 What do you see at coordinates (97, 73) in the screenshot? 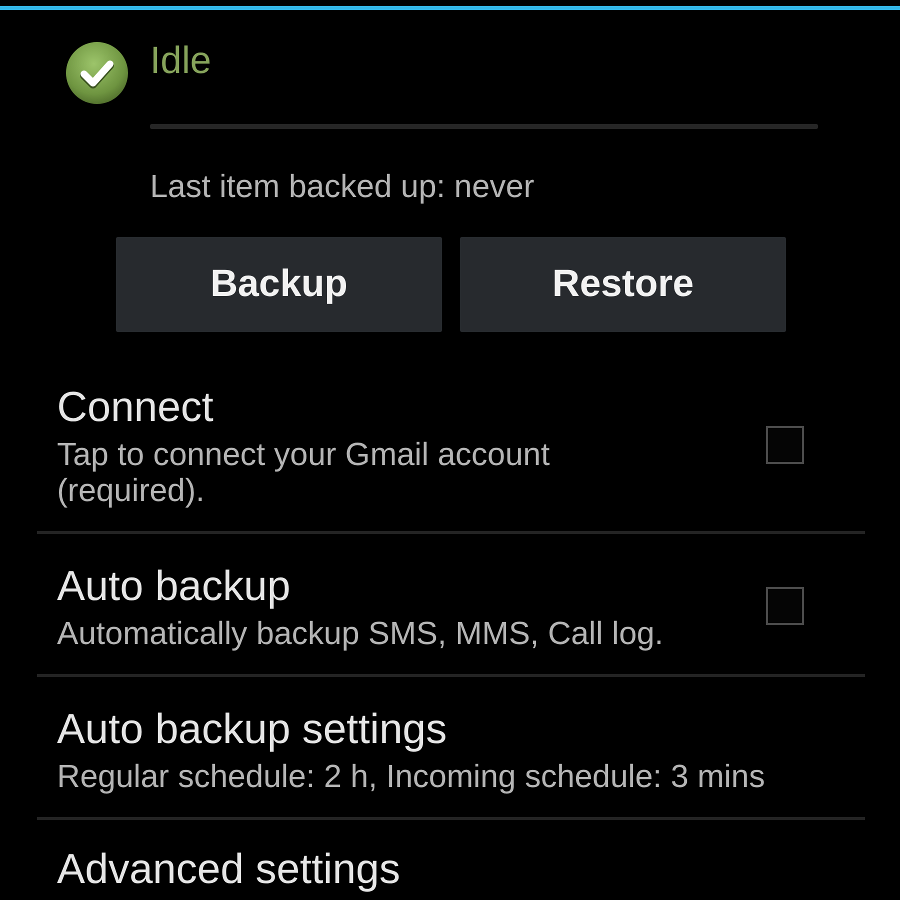
I see `check-circle-icon` at bounding box center [97, 73].